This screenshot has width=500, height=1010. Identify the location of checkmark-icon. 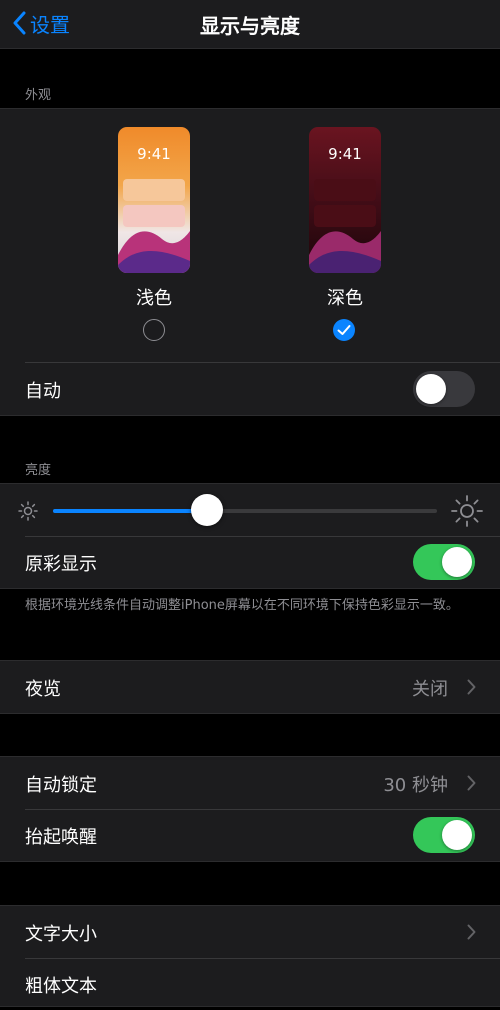
(344, 330).